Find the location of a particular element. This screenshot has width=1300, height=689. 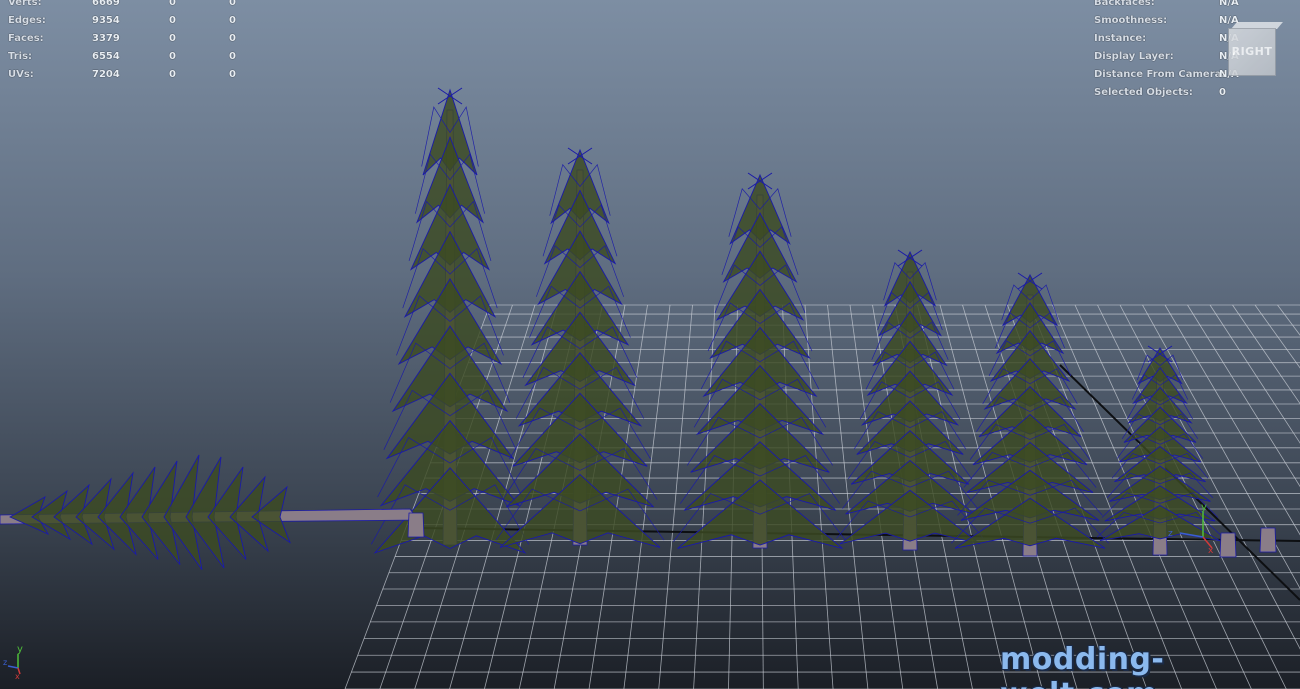

axis-x-label: x is located at coordinates (17, 676).